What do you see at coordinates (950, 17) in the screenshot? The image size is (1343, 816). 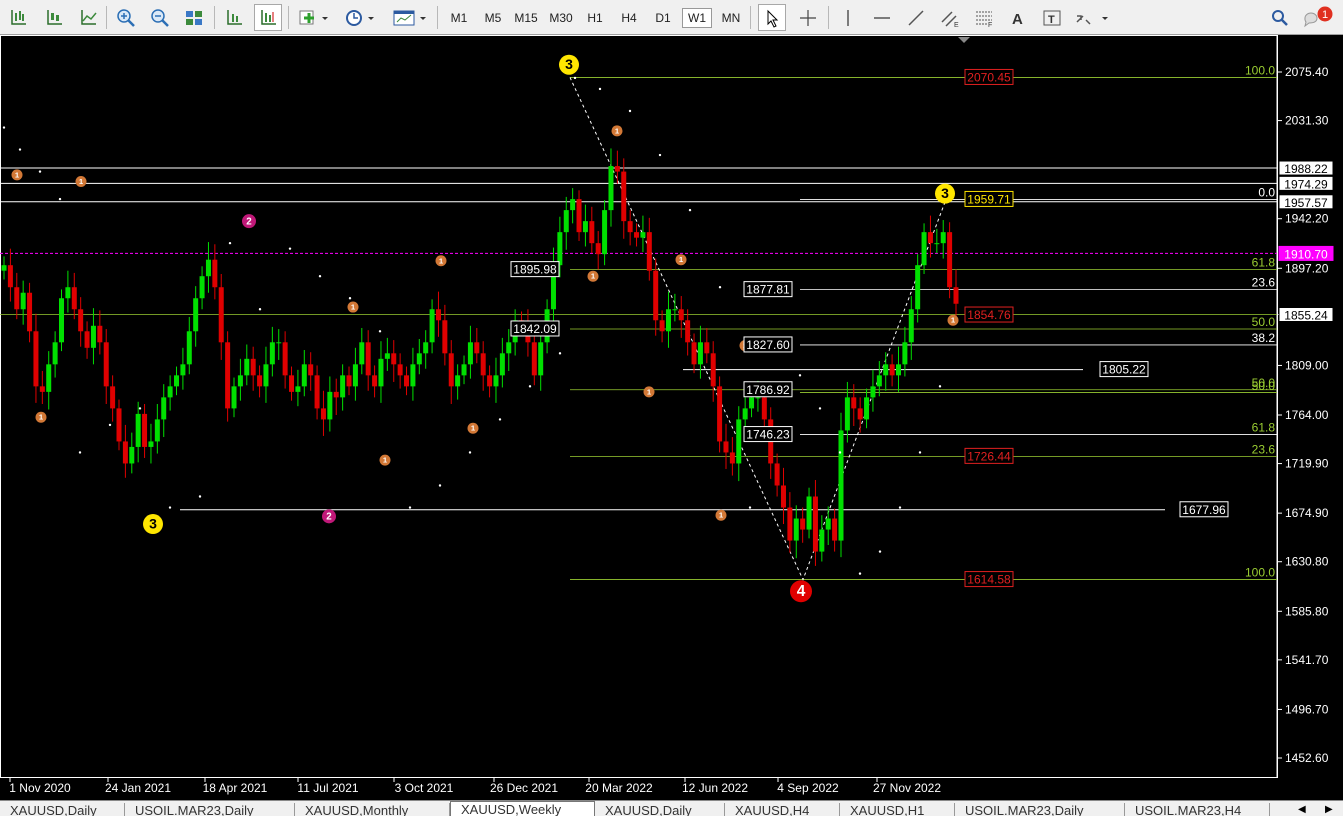 I see `equidistant-channel-icon: E` at bounding box center [950, 17].